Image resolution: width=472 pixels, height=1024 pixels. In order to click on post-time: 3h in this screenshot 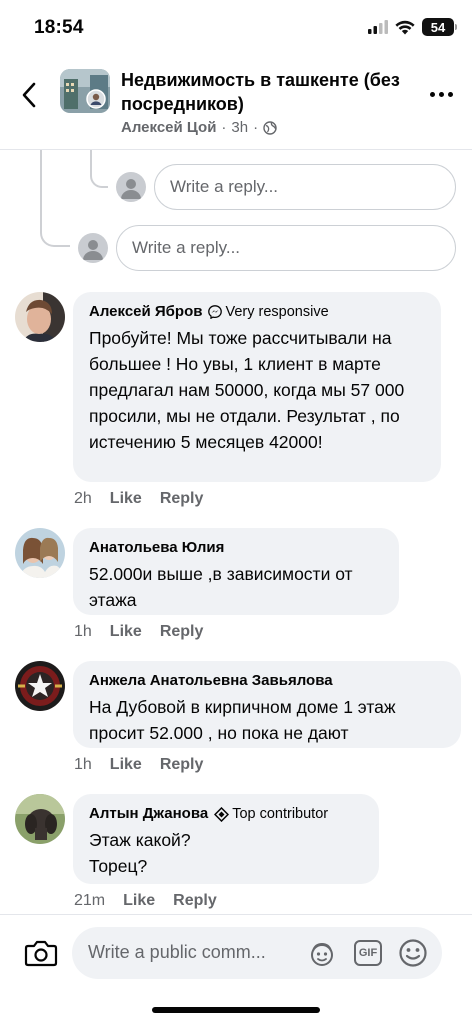, I will do `click(240, 127)`.